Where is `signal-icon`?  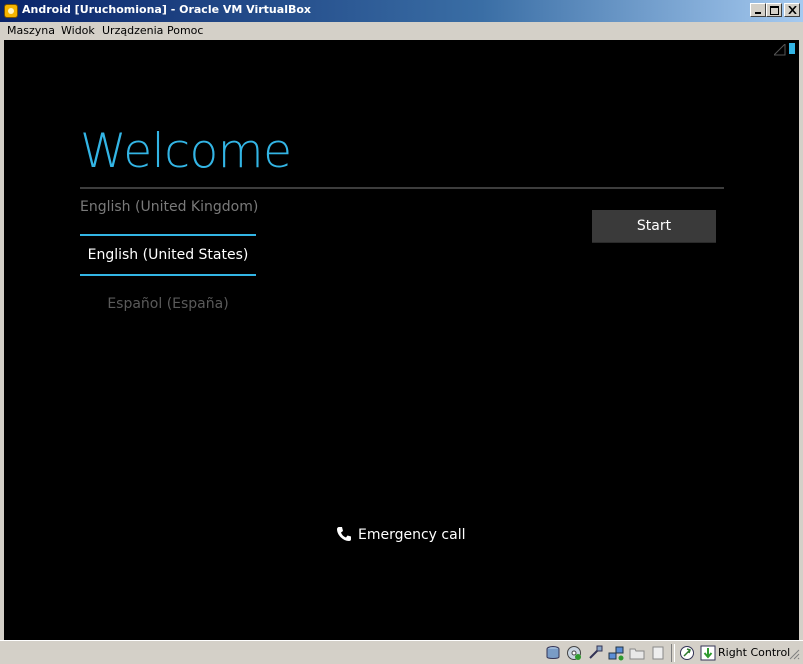
signal-icon is located at coordinates (780, 50).